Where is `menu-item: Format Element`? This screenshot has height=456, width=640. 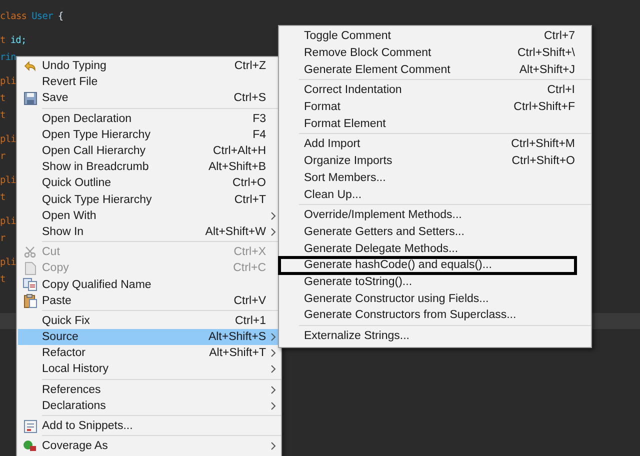 menu-item: Format Element is located at coordinates (435, 123).